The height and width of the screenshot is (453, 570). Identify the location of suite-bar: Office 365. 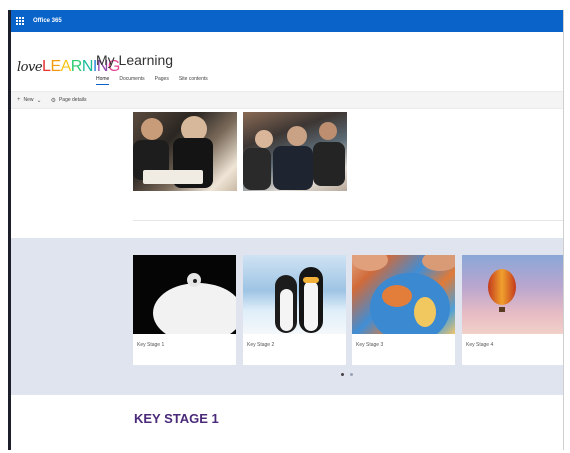
(287, 21).